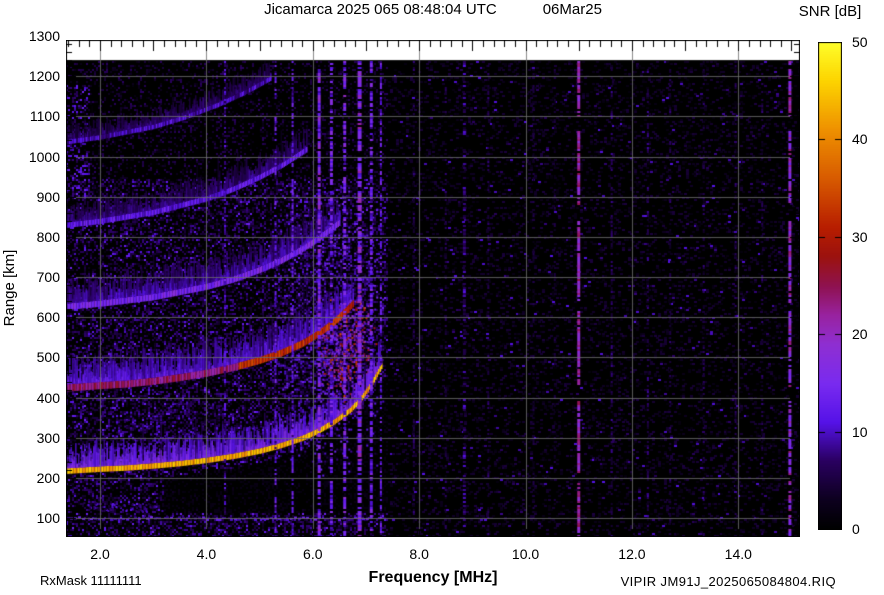  What do you see at coordinates (48, 437) in the screenshot?
I see `y-tick-label: 300` at bounding box center [48, 437].